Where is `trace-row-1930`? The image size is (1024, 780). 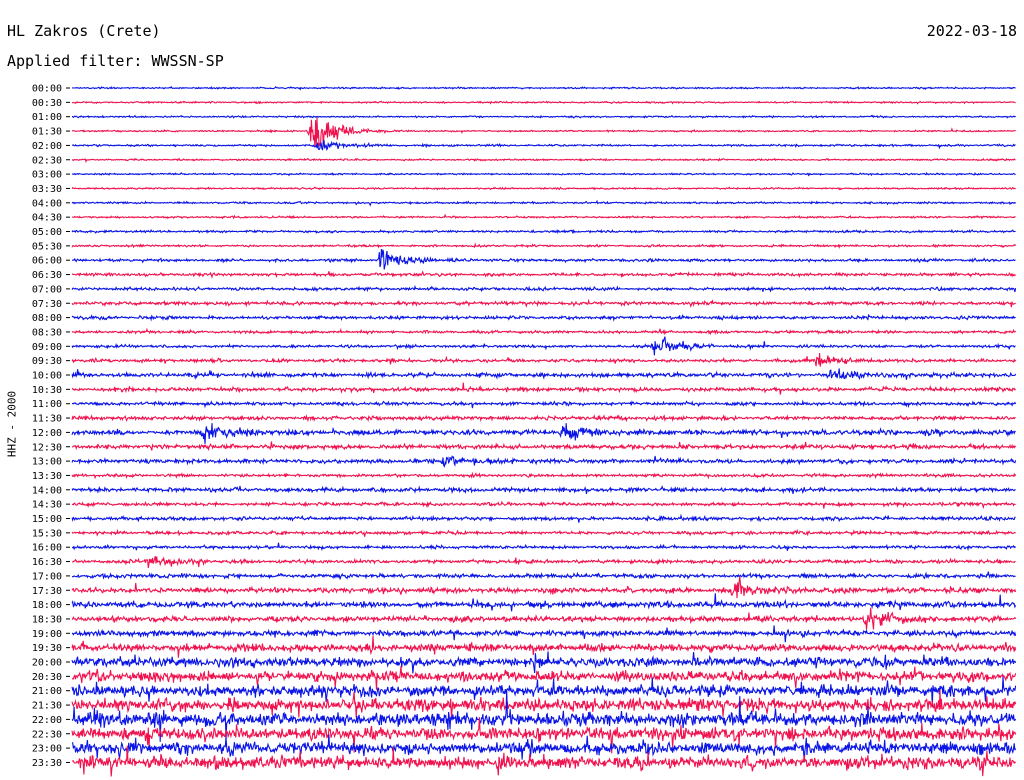 trace-row-1930 is located at coordinates (544, 646).